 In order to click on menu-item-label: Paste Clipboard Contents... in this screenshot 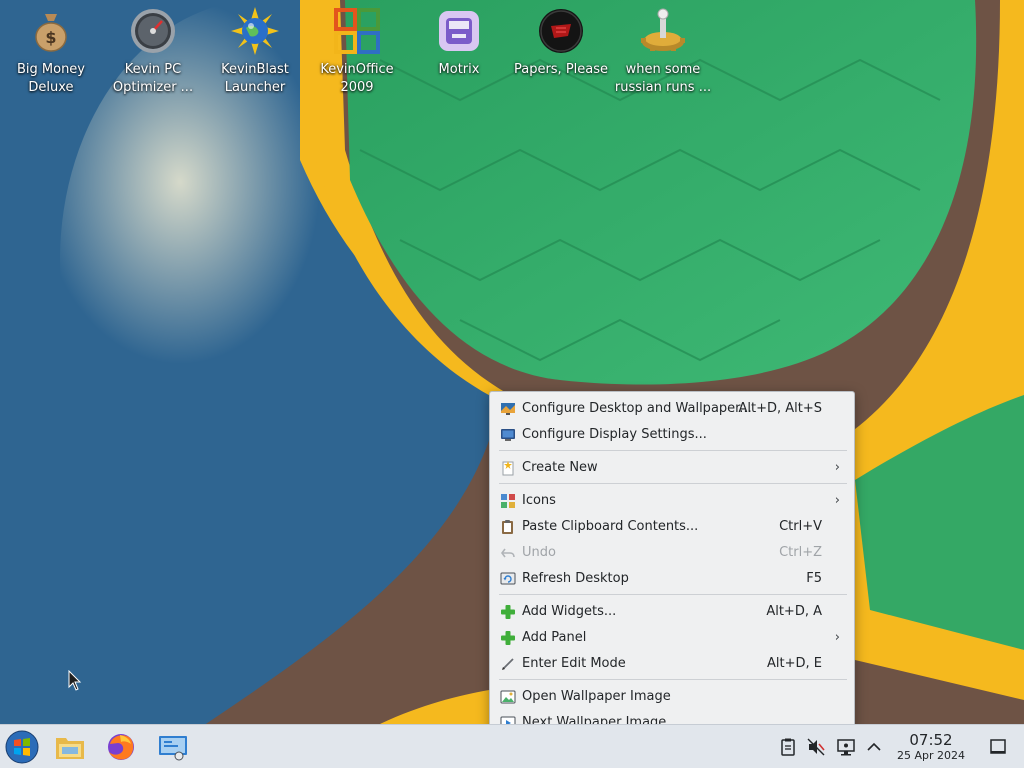, I will do `click(610, 526)`.